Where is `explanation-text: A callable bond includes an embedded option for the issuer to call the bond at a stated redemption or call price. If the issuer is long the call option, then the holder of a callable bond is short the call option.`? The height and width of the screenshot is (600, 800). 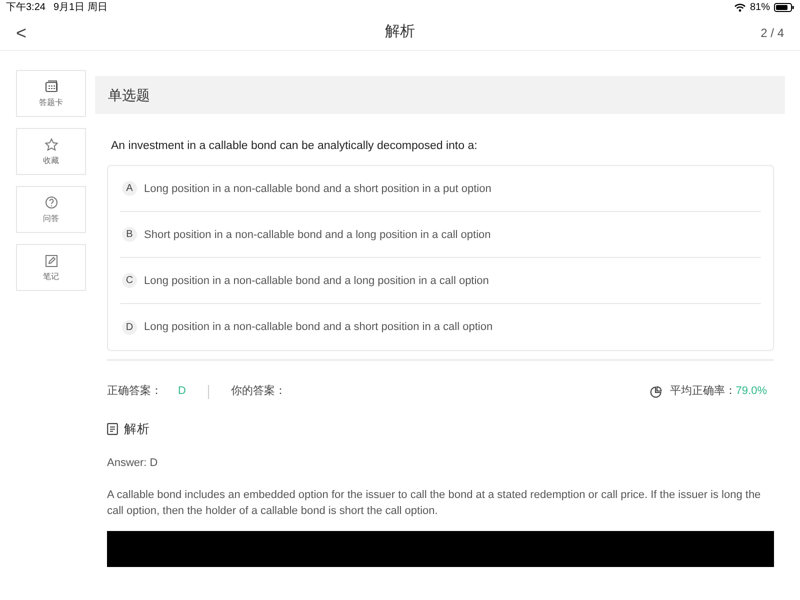
explanation-text: A callable bond includes an embedded option for the issuer to call the bond at a stated redemption or call price. If the issuer is long the call option, then the holder of a callable bond is short the call option. is located at coordinates (434, 503).